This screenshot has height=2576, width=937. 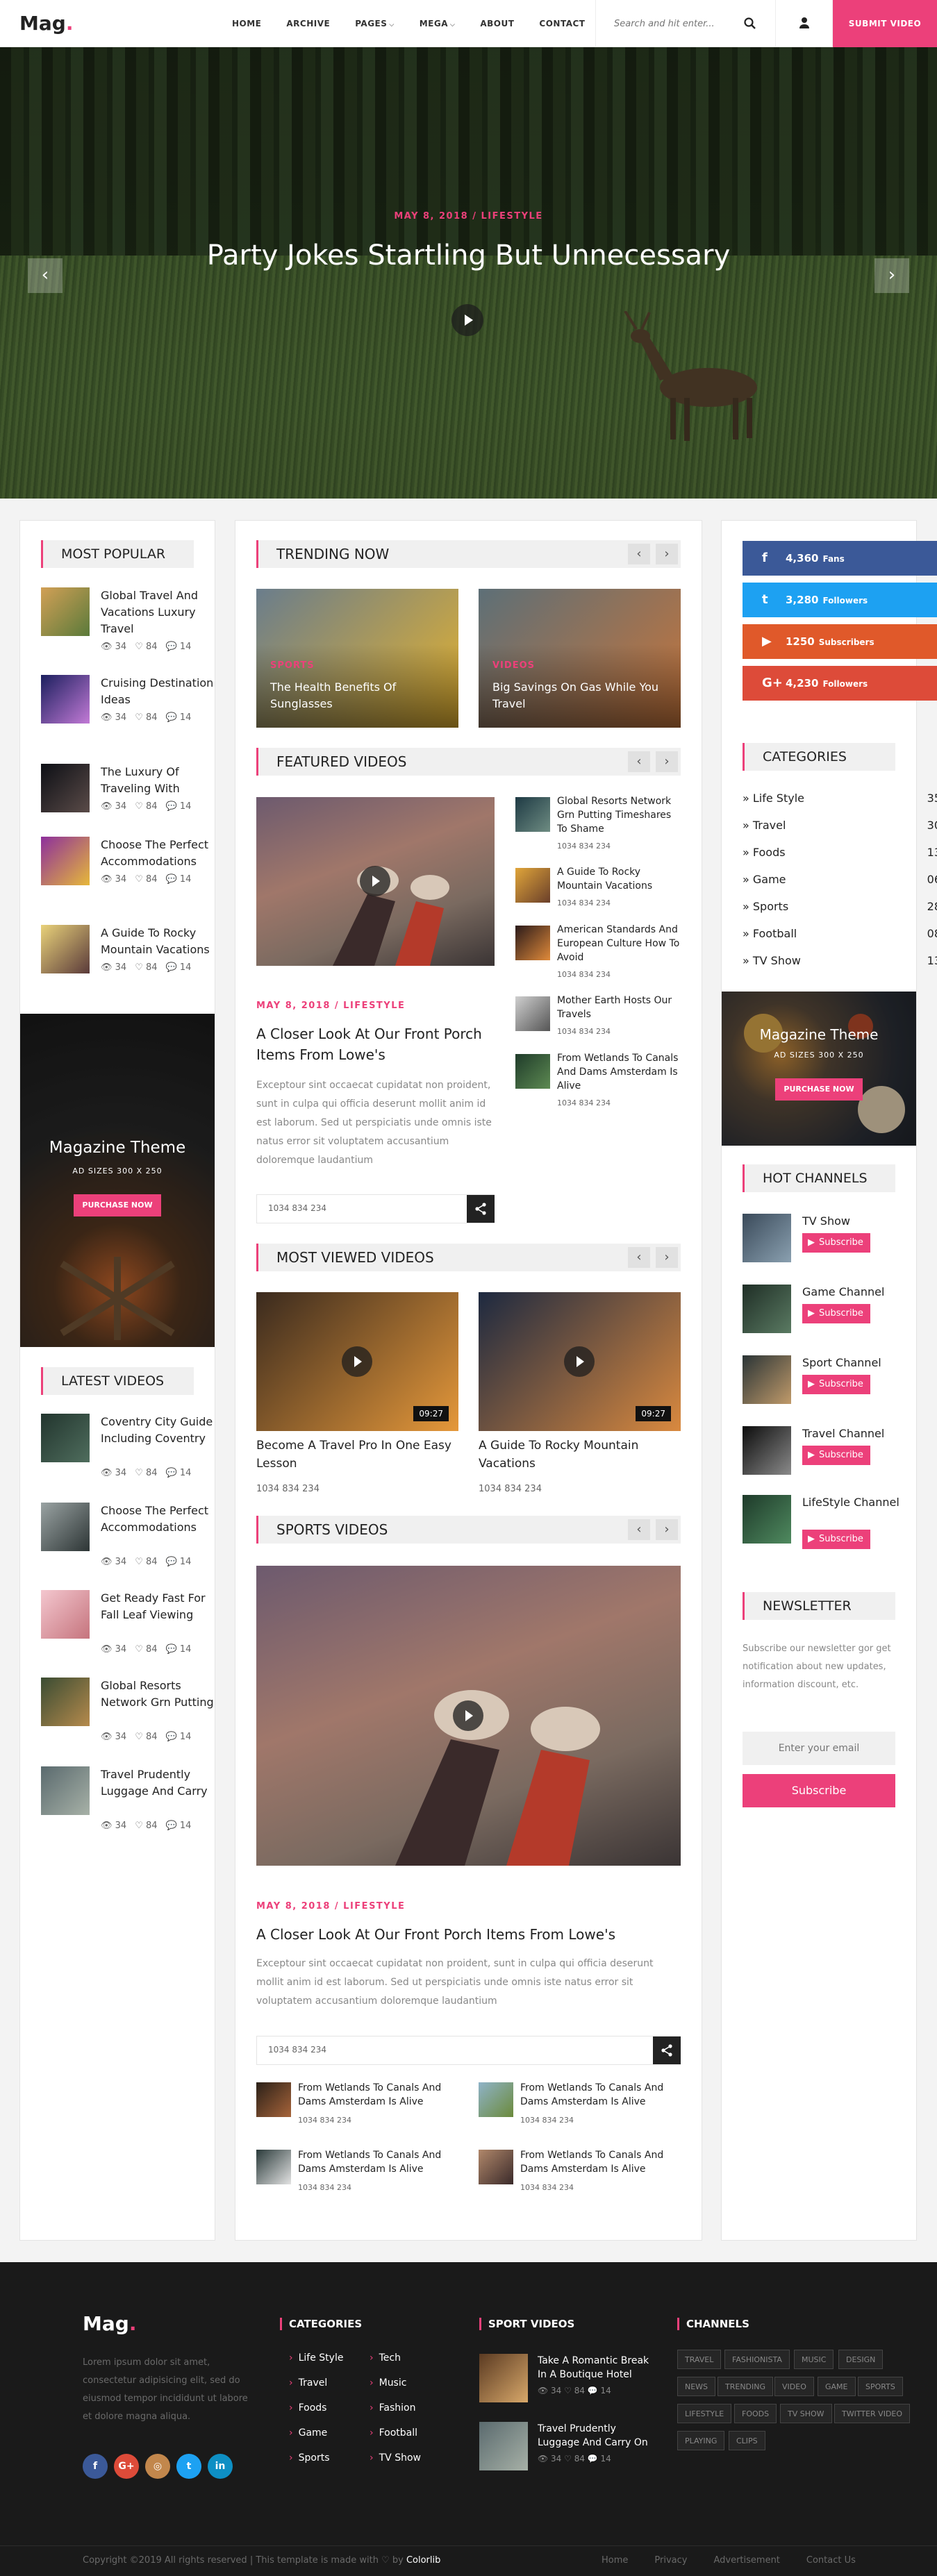 I want to click on channel-name: Sport Channel, so click(x=869, y=1363).